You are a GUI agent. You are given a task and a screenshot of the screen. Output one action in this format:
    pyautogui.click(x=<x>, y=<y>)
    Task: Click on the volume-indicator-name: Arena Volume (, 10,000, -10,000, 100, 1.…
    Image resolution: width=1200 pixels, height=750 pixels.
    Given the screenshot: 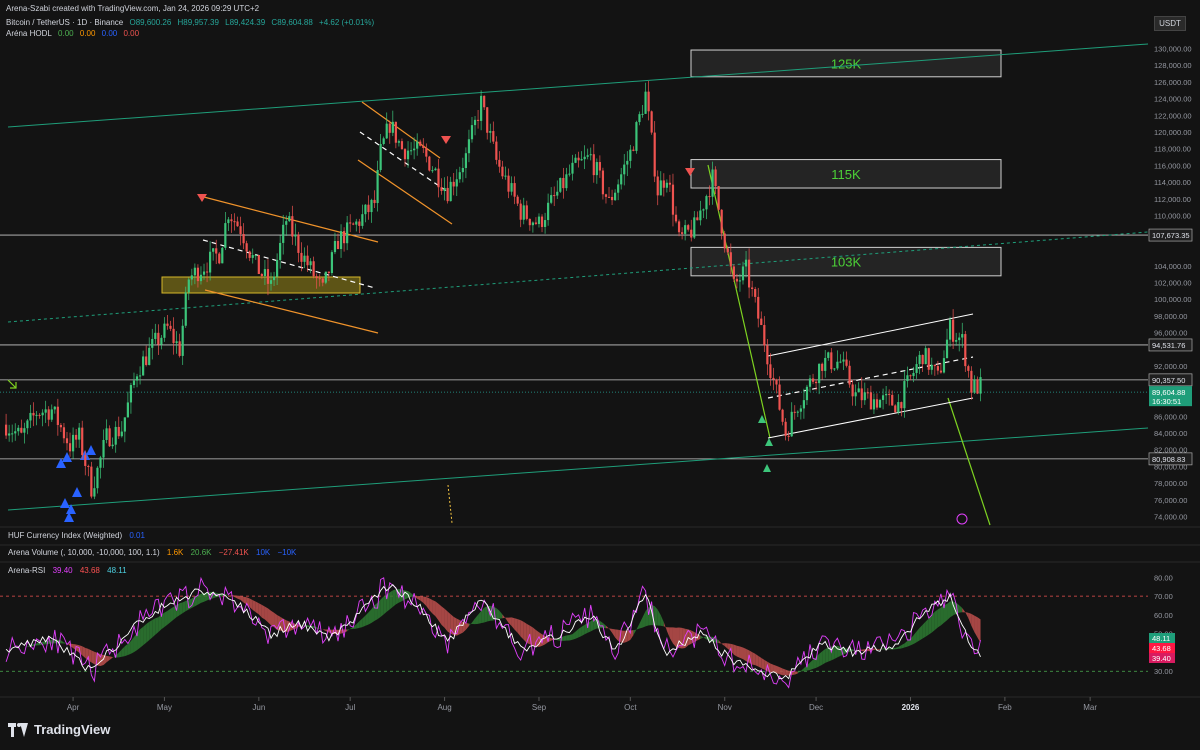 What is the action you would take?
    pyautogui.click(x=84, y=552)
    